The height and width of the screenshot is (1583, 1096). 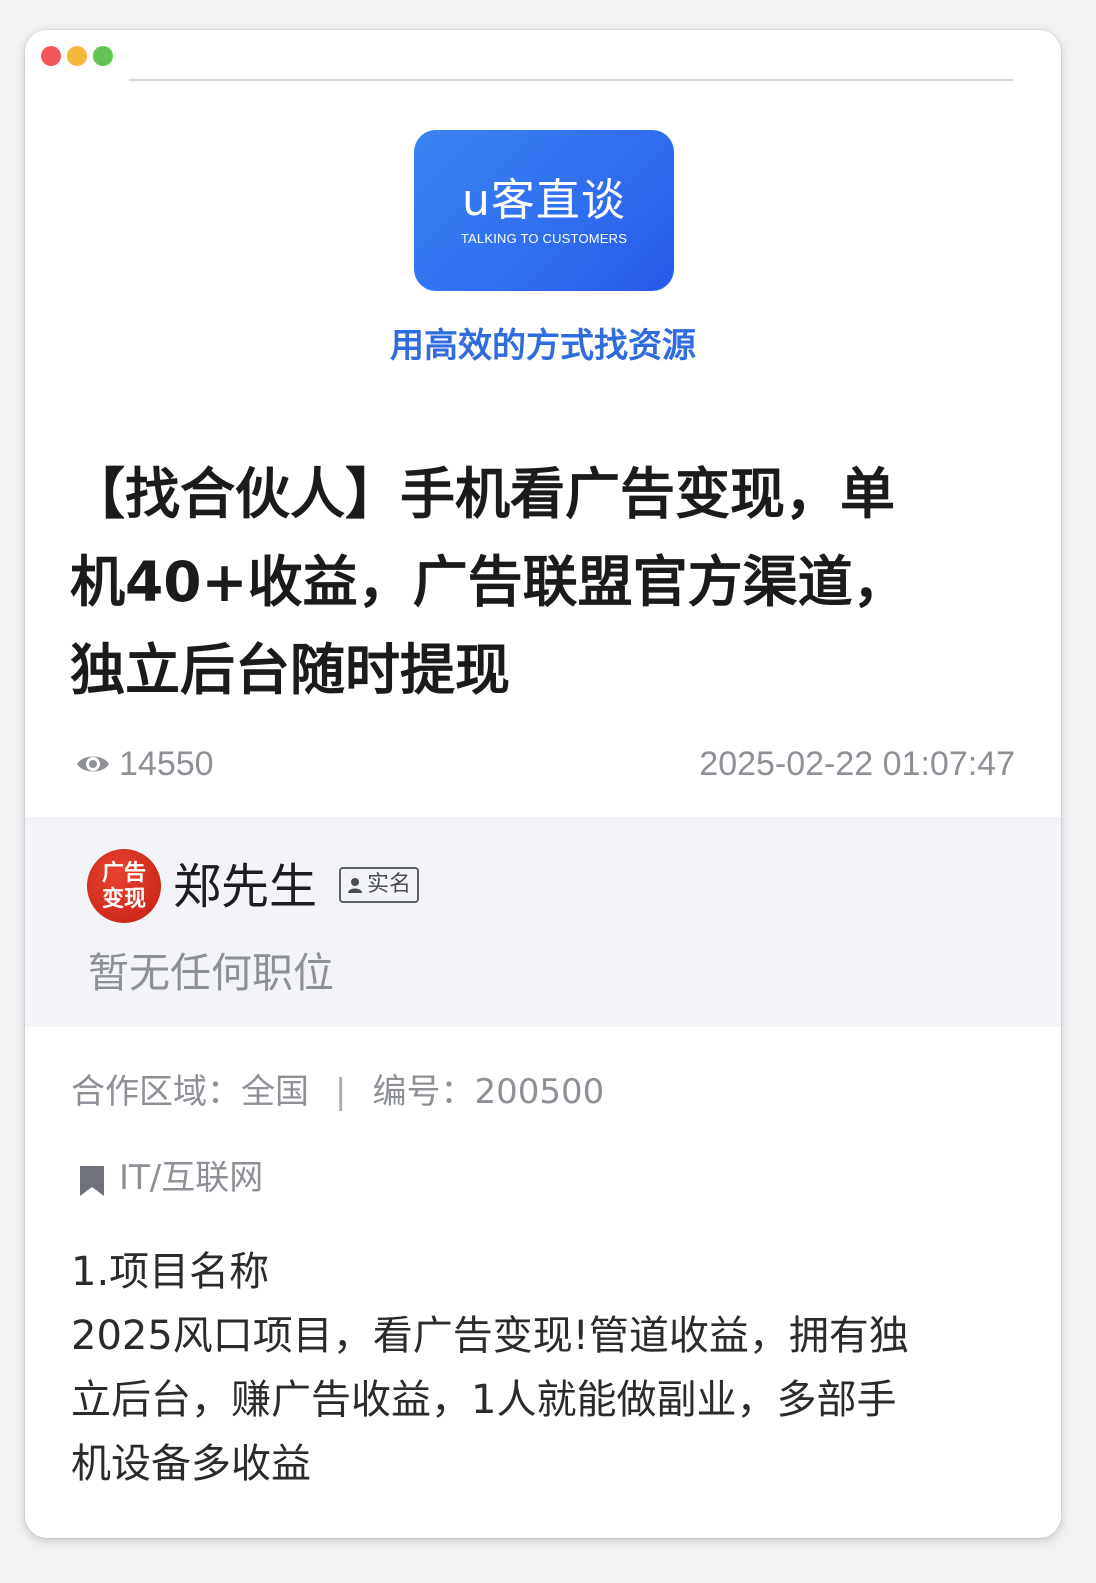 I want to click on window-titlebar, so click(x=543, y=56).